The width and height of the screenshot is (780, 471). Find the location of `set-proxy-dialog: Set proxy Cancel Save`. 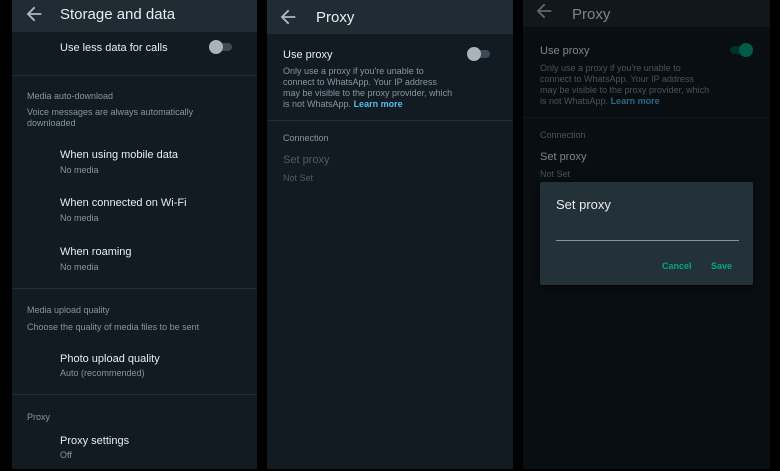

set-proxy-dialog: Set proxy Cancel Save is located at coordinates (646, 233).